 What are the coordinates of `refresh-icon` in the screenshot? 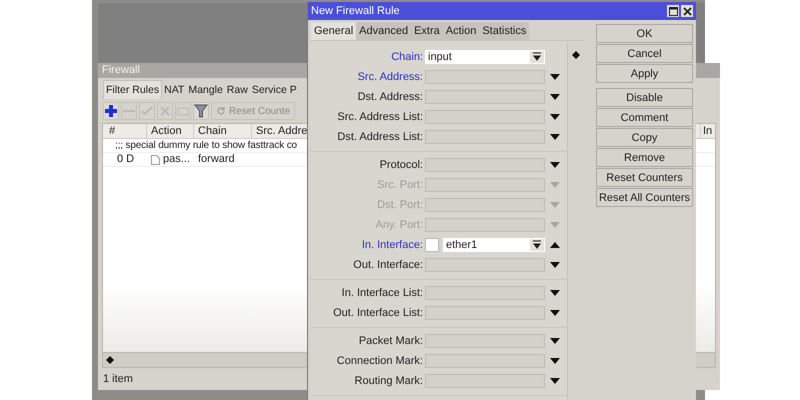 It's located at (221, 111).